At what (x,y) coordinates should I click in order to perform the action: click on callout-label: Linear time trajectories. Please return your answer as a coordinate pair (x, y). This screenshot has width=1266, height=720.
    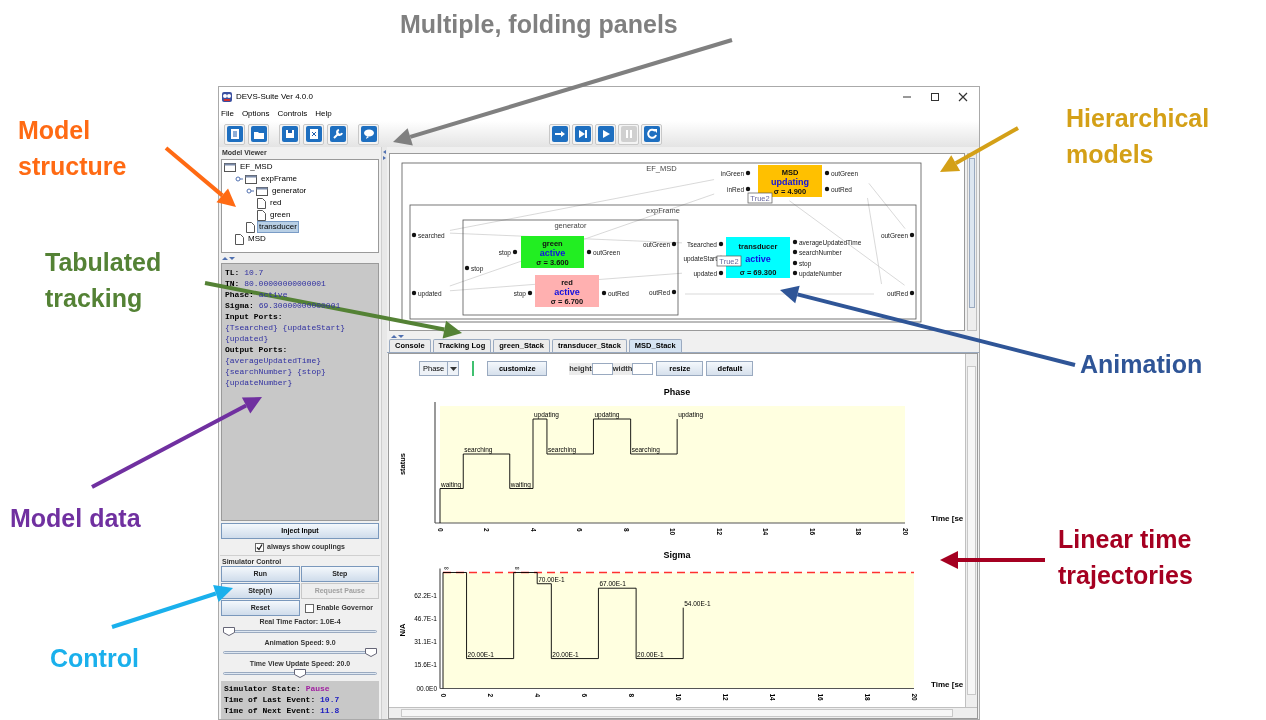
    Looking at the image, I should click on (1126, 557).